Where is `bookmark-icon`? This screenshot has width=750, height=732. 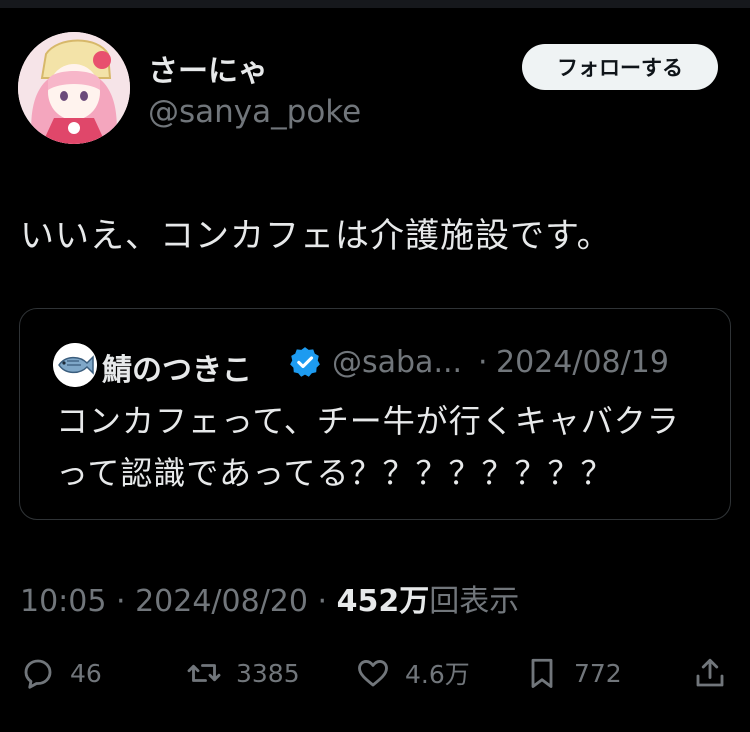
bookmark-icon is located at coordinates (542, 673).